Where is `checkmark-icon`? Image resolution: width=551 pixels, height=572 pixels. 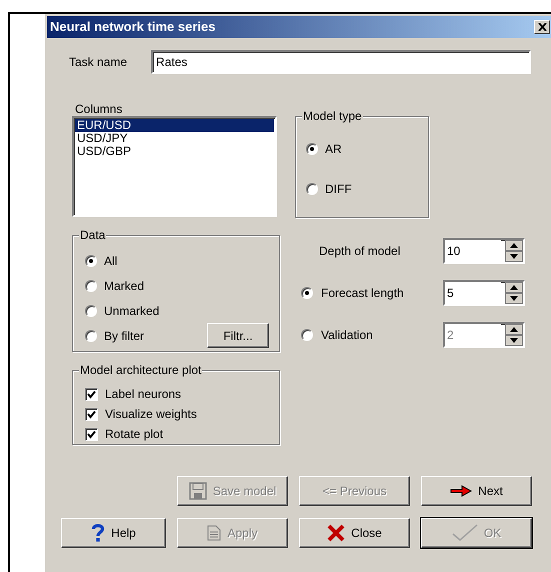
checkmark-icon is located at coordinates (465, 533).